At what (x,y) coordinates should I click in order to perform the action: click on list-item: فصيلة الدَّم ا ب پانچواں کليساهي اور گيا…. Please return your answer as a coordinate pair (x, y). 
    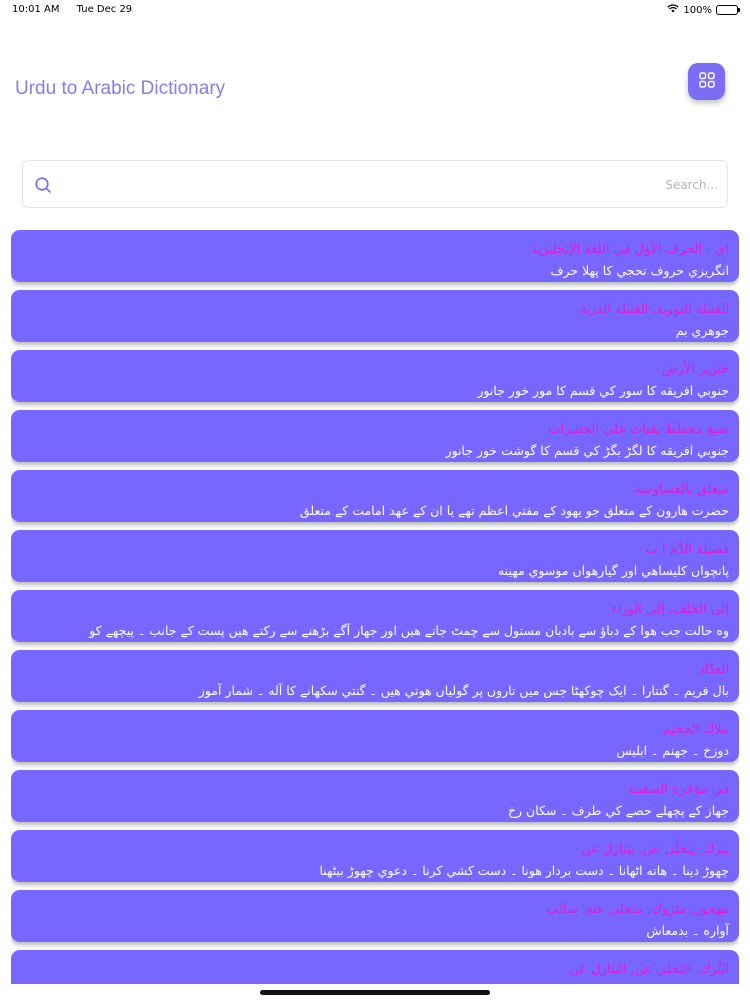
    Looking at the image, I should click on (375, 556).